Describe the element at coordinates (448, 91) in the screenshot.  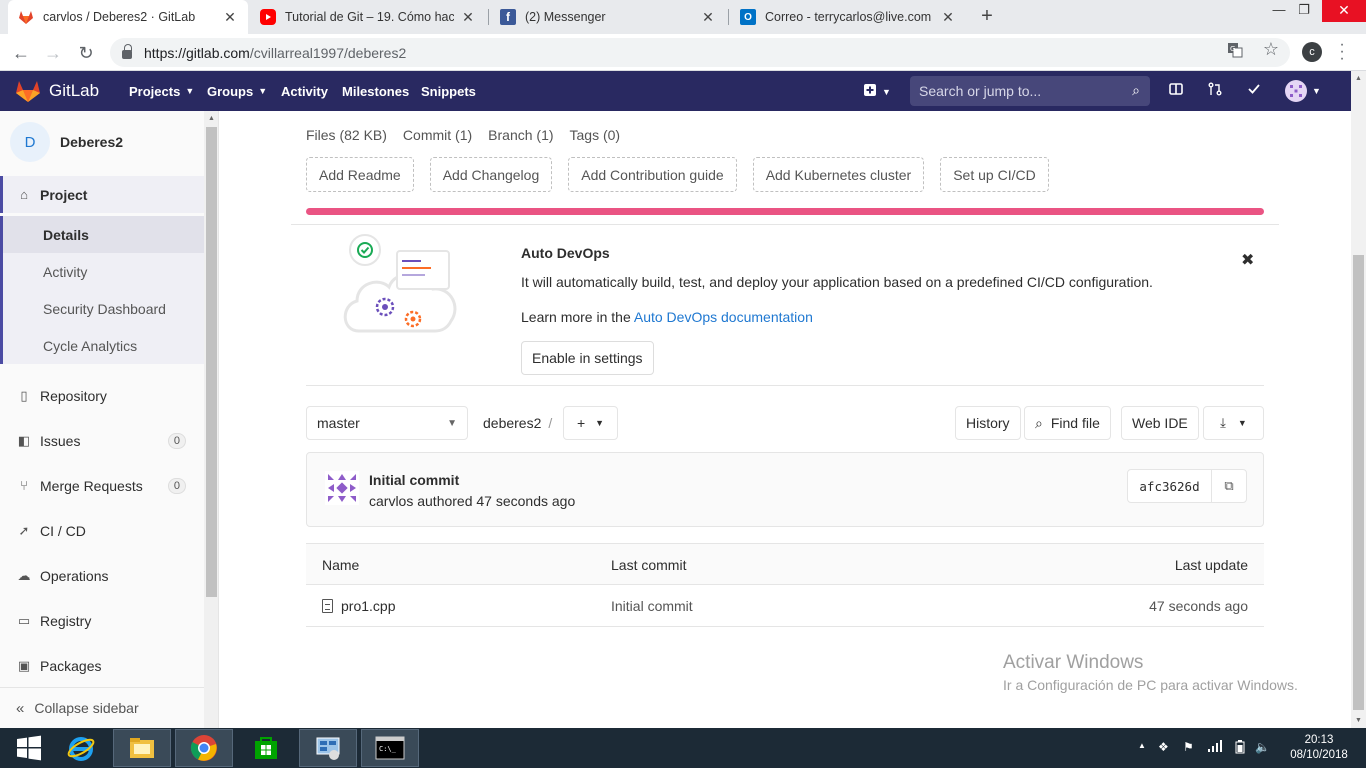
I see `nav-snippets: Snippets` at that location.